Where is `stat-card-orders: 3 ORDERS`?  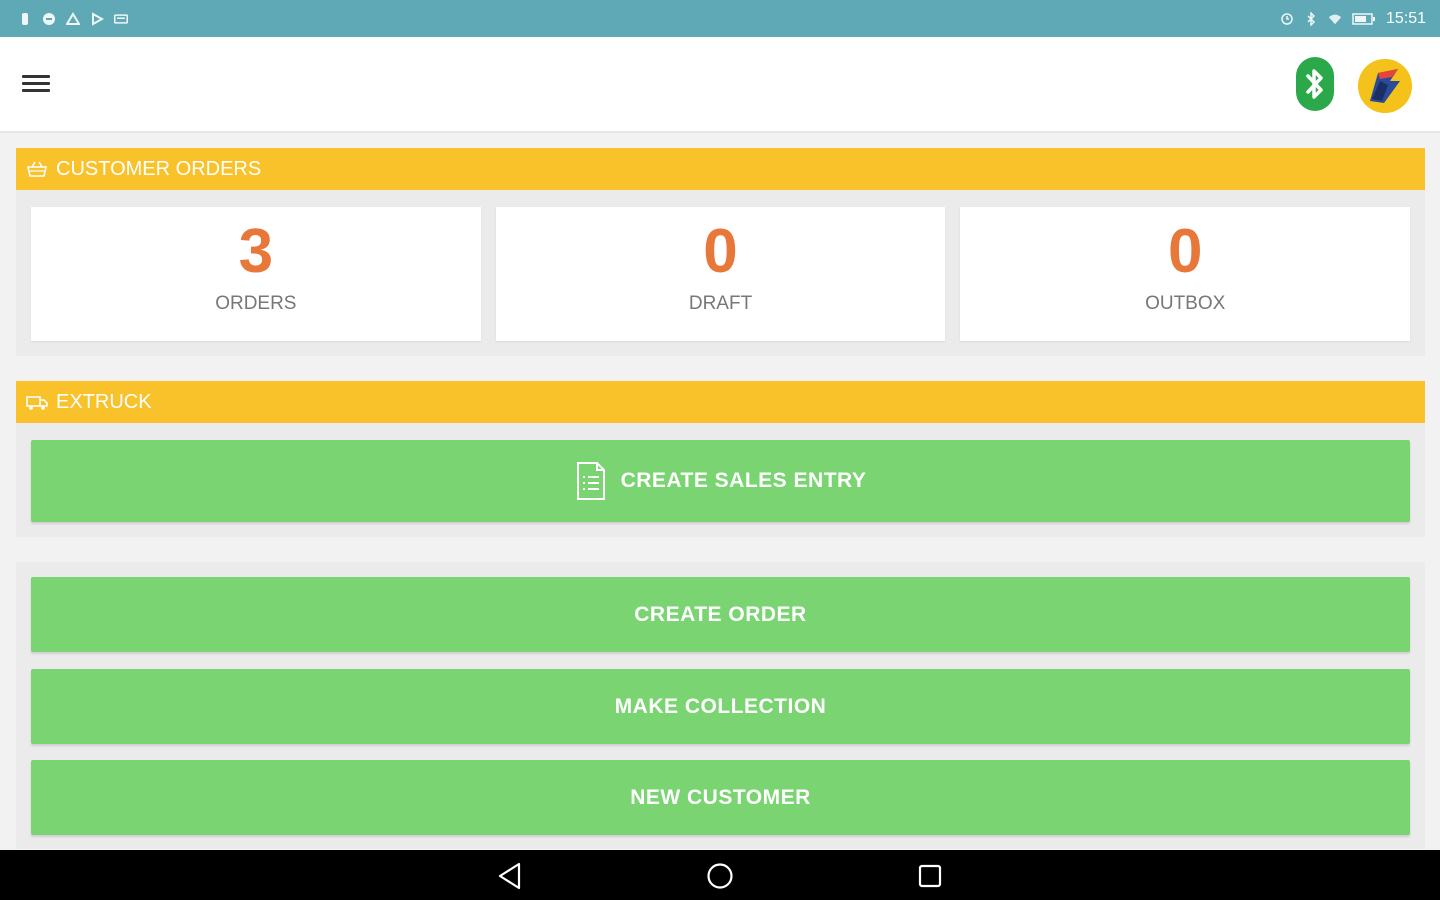 stat-card-orders: 3 ORDERS is located at coordinates (256, 274).